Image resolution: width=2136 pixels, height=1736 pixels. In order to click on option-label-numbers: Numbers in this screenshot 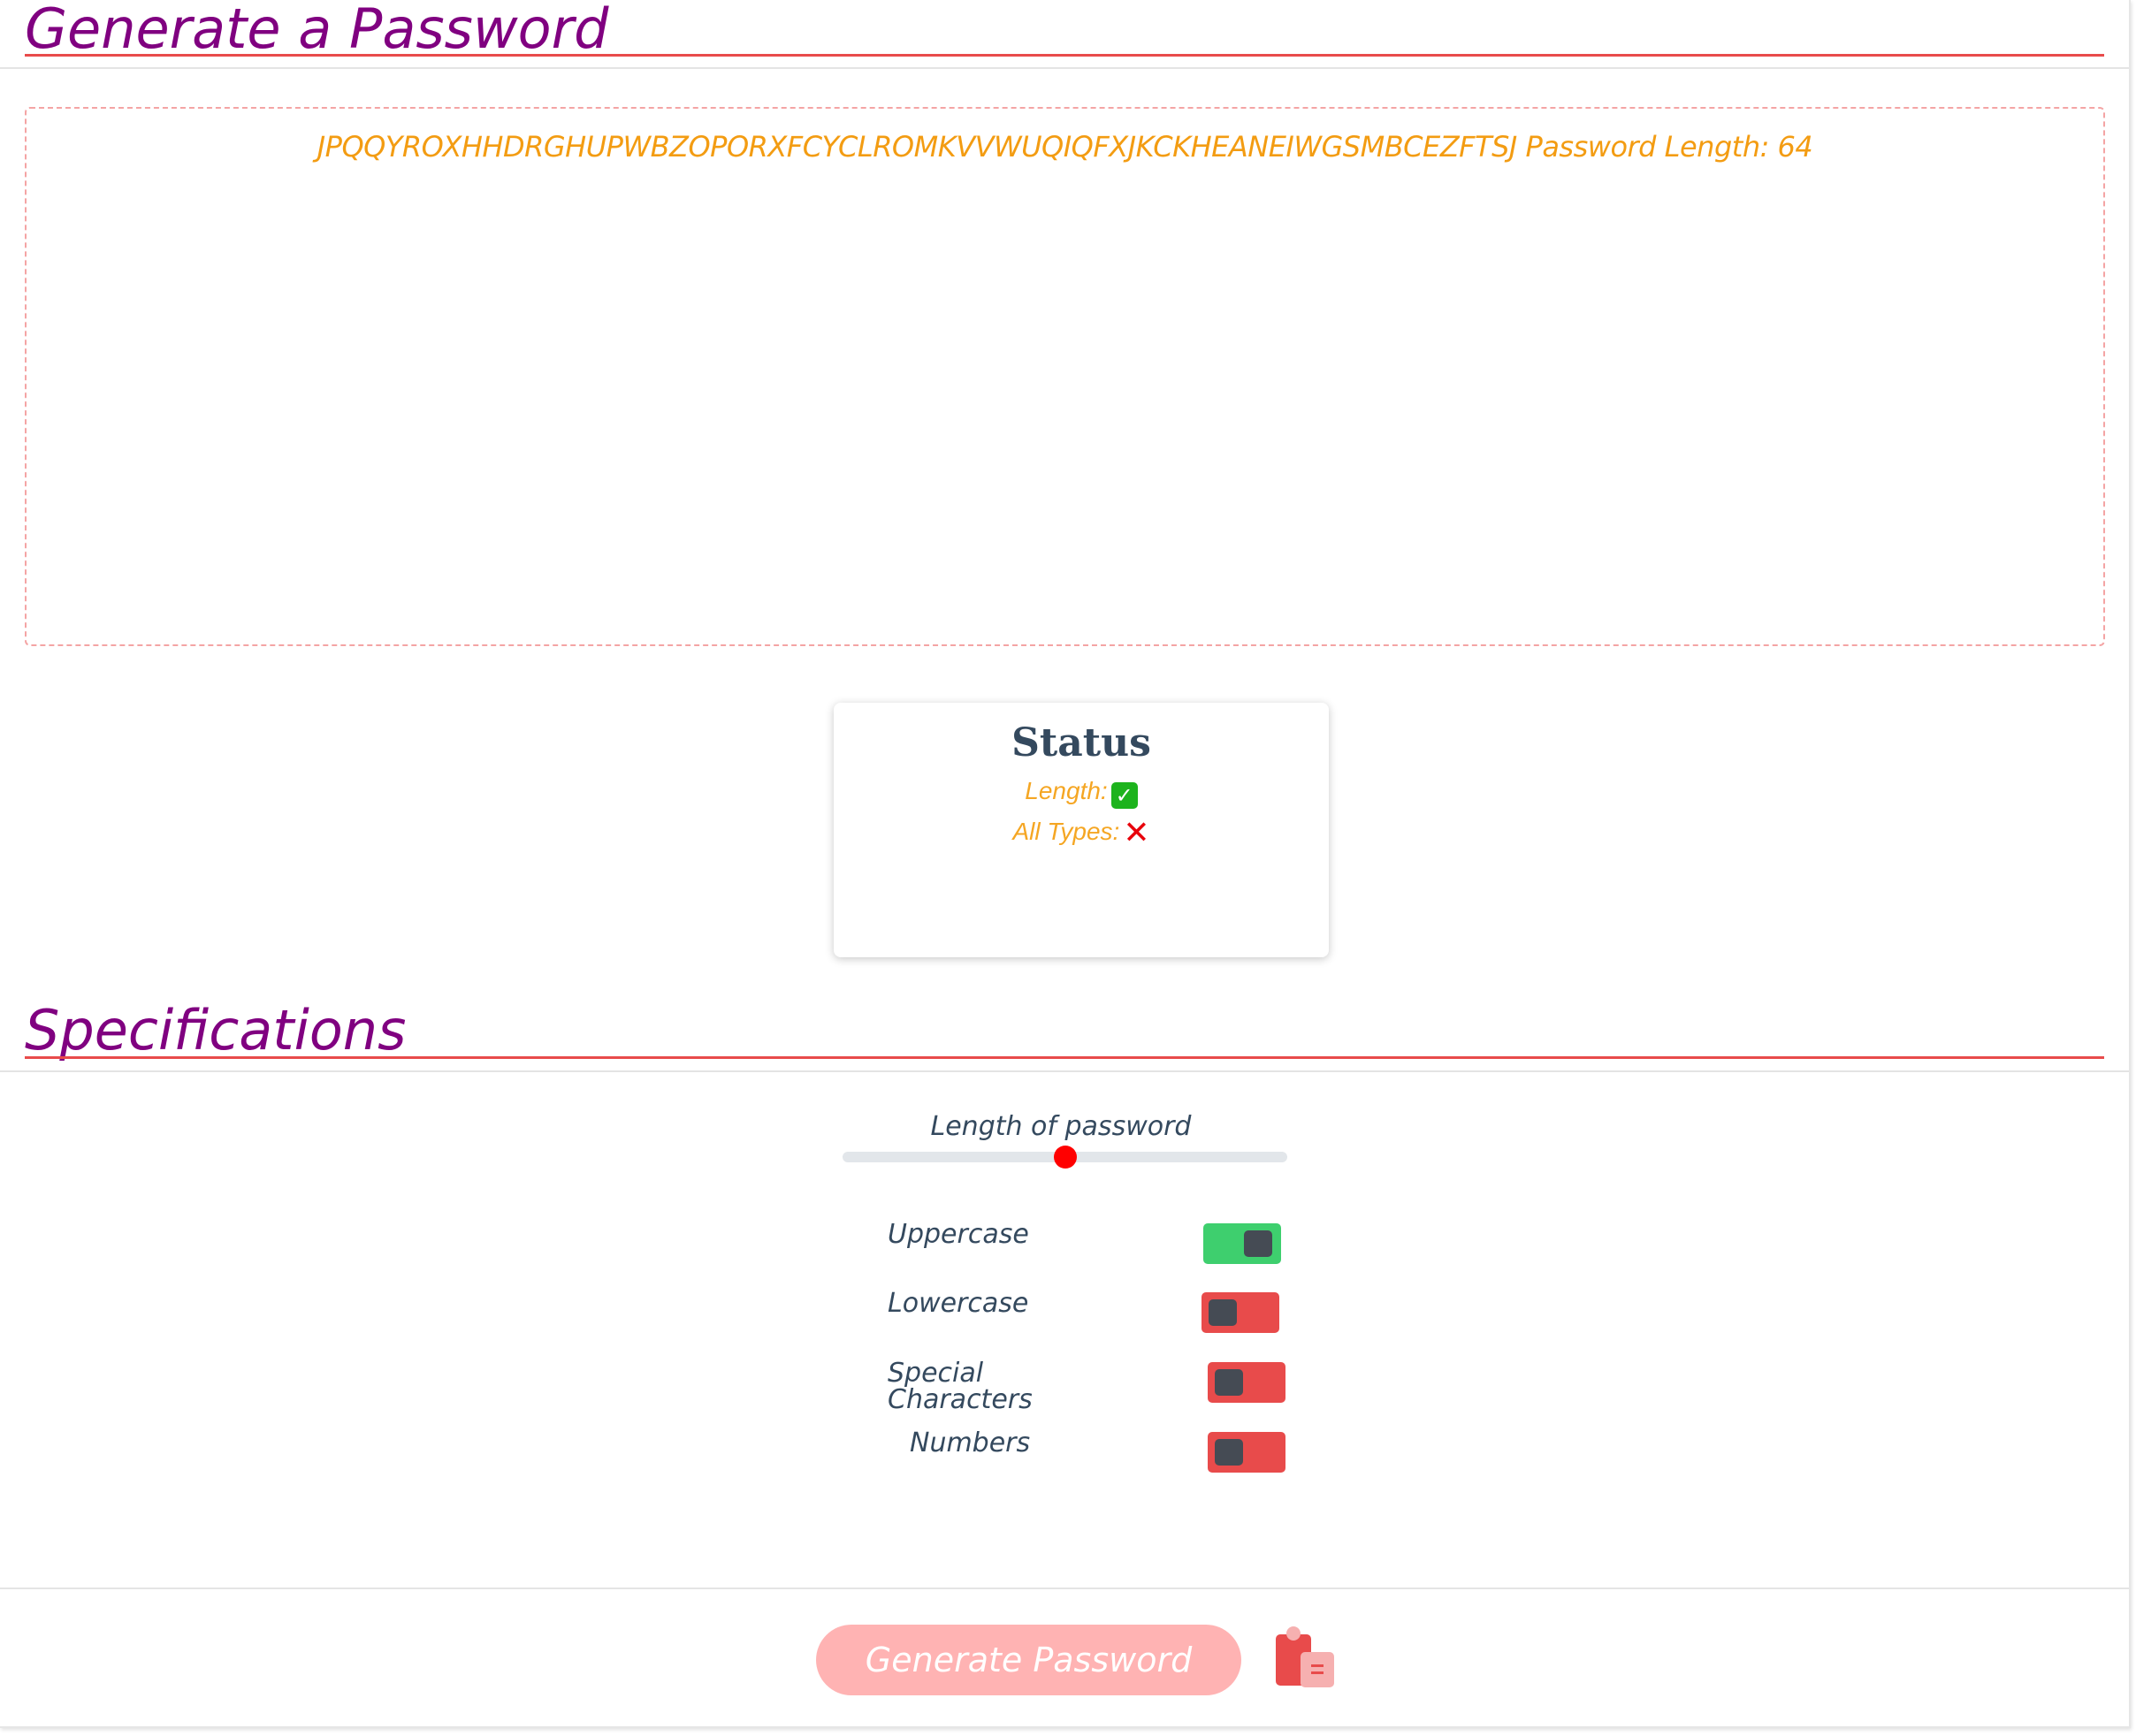, I will do `click(971, 1443)`.